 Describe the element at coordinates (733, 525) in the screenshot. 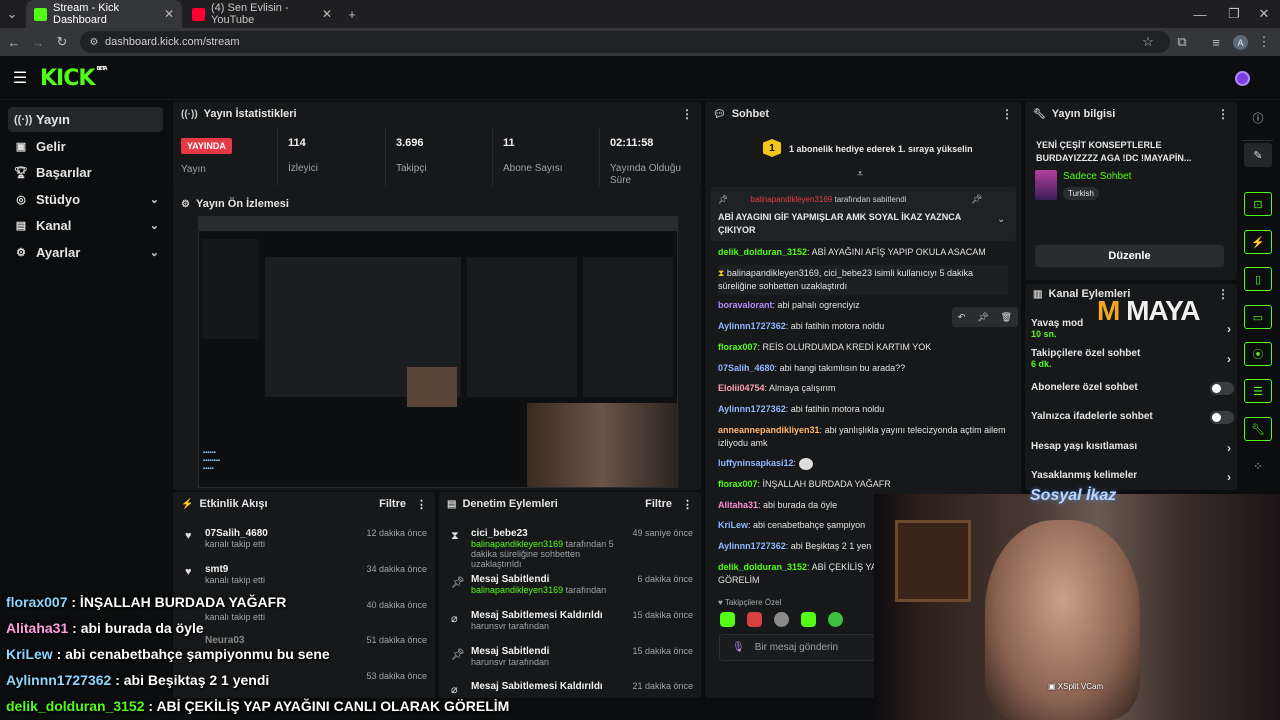

I see `chat-user: KriLew` at that location.